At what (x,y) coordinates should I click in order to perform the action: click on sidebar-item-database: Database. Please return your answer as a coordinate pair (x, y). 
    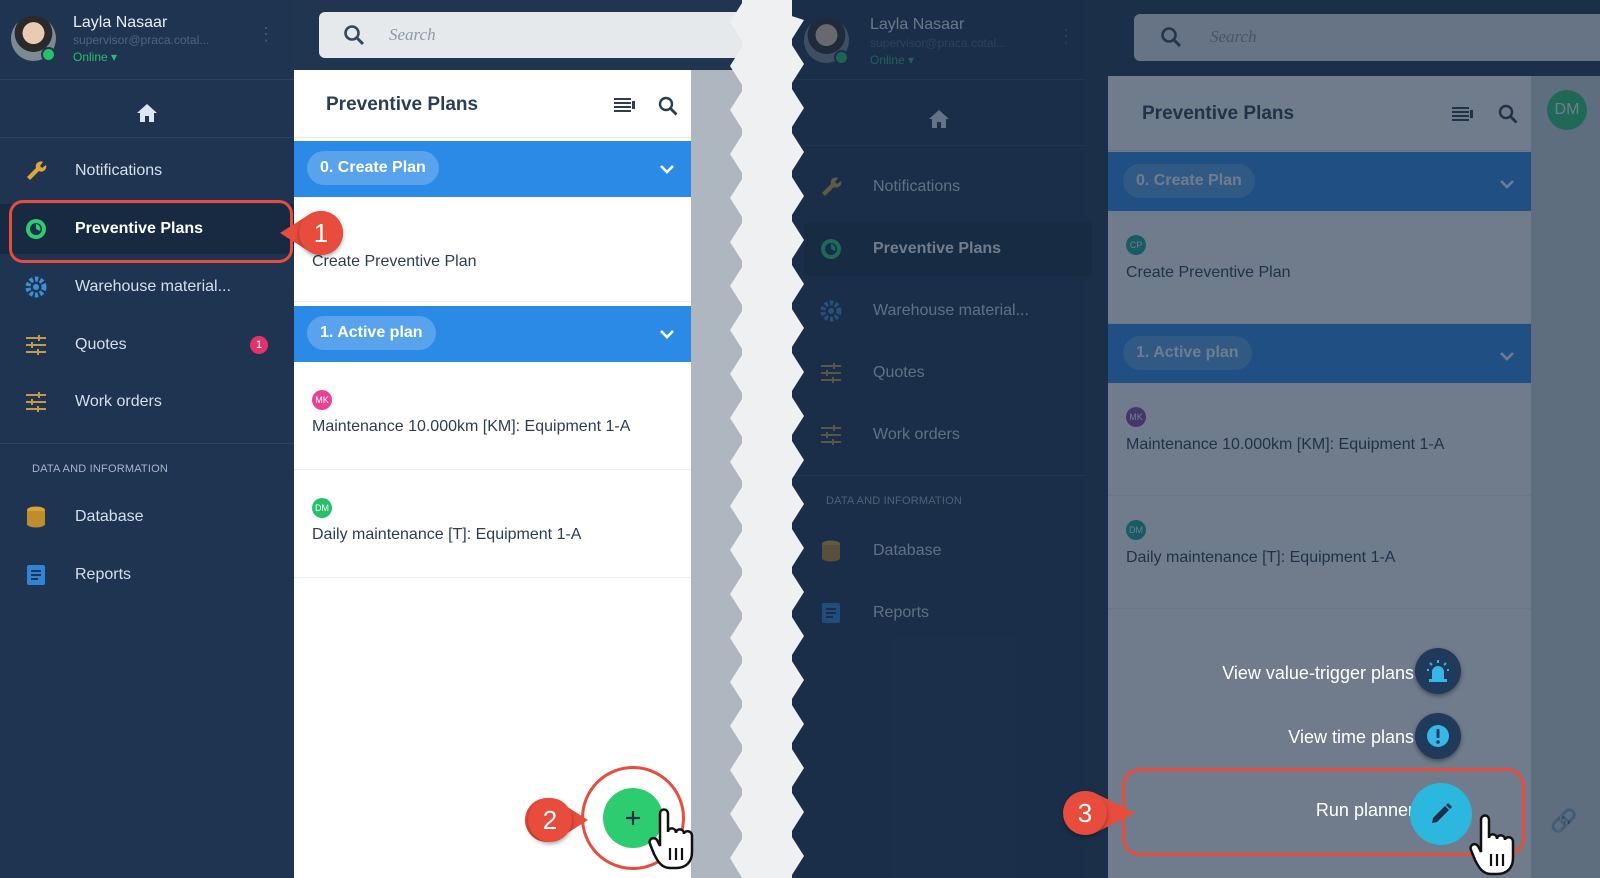
    Looking at the image, I should click on (147, 517).